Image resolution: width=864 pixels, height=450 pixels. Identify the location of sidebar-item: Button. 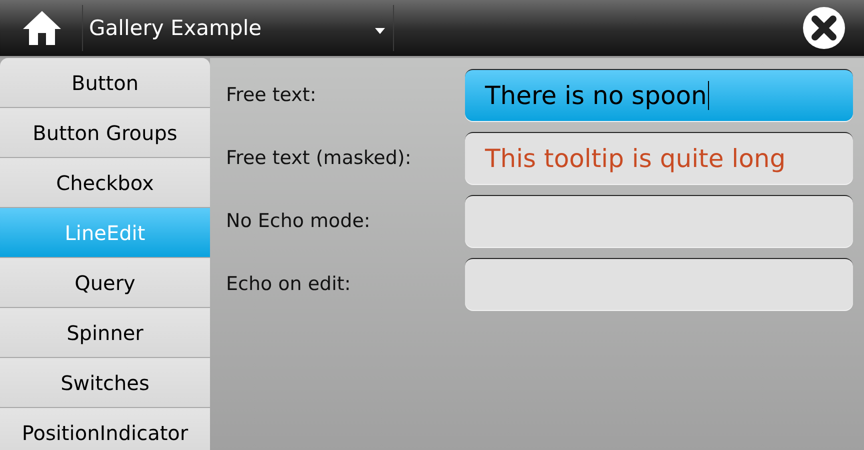
(105, 83).